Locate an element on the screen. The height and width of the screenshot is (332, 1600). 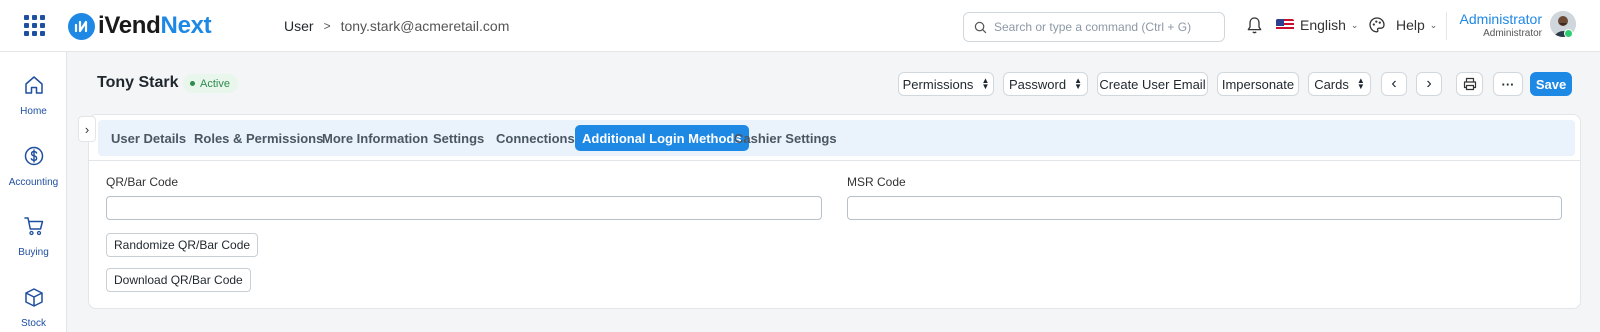
tab-more-information: More Information is located at coordinates (375, 138).